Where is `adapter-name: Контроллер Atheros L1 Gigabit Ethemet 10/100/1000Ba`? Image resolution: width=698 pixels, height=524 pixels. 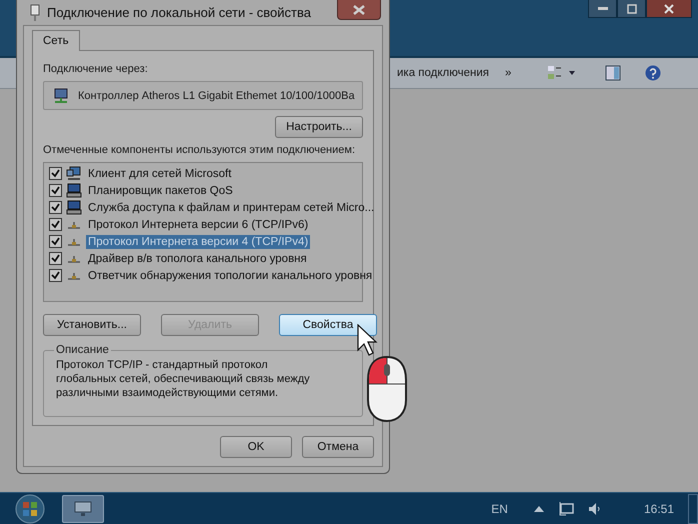 adapter-name: Контроллер Atheros L1 Gigabit Ethemet 10/100/1000Ba is located at coordinates (216, 96).